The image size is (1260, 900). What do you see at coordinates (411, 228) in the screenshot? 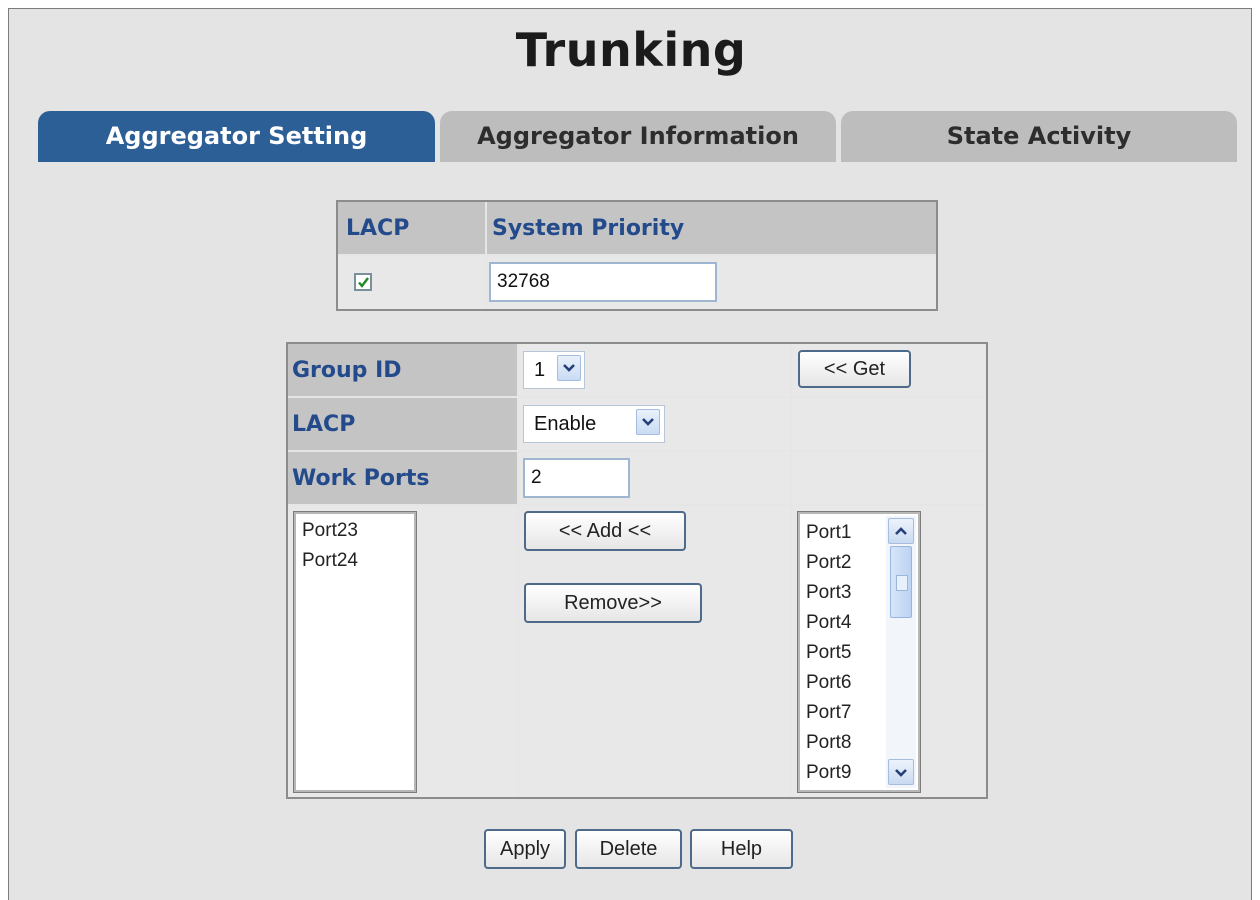
I see `lacp-header: LACP` at bounding box center [411, 228].